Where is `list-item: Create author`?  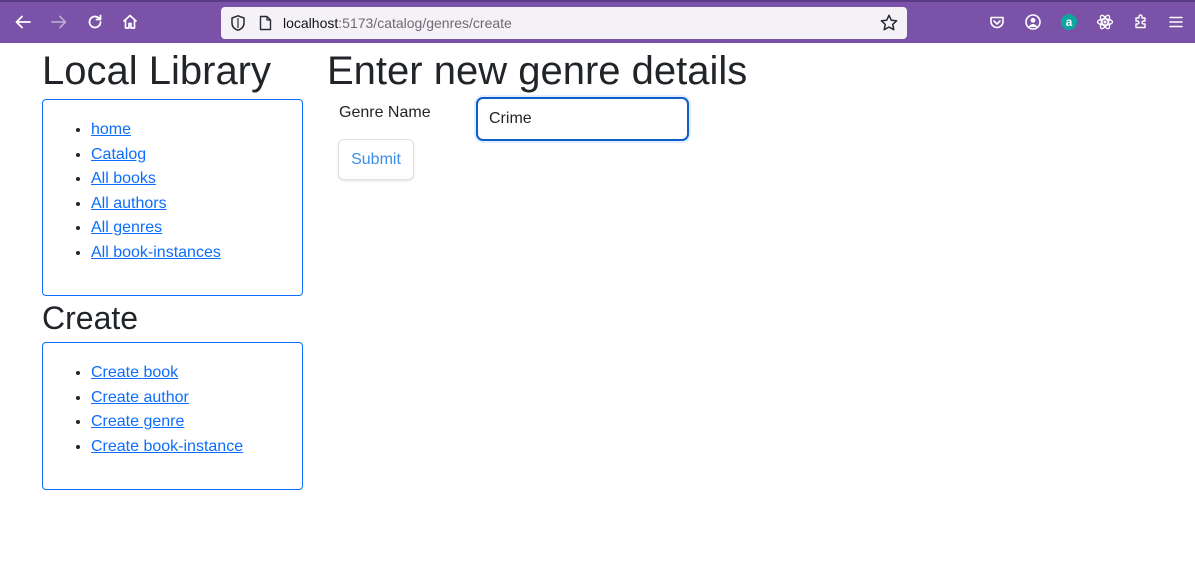 list-item: Create author is located at coordinates (167, 398).